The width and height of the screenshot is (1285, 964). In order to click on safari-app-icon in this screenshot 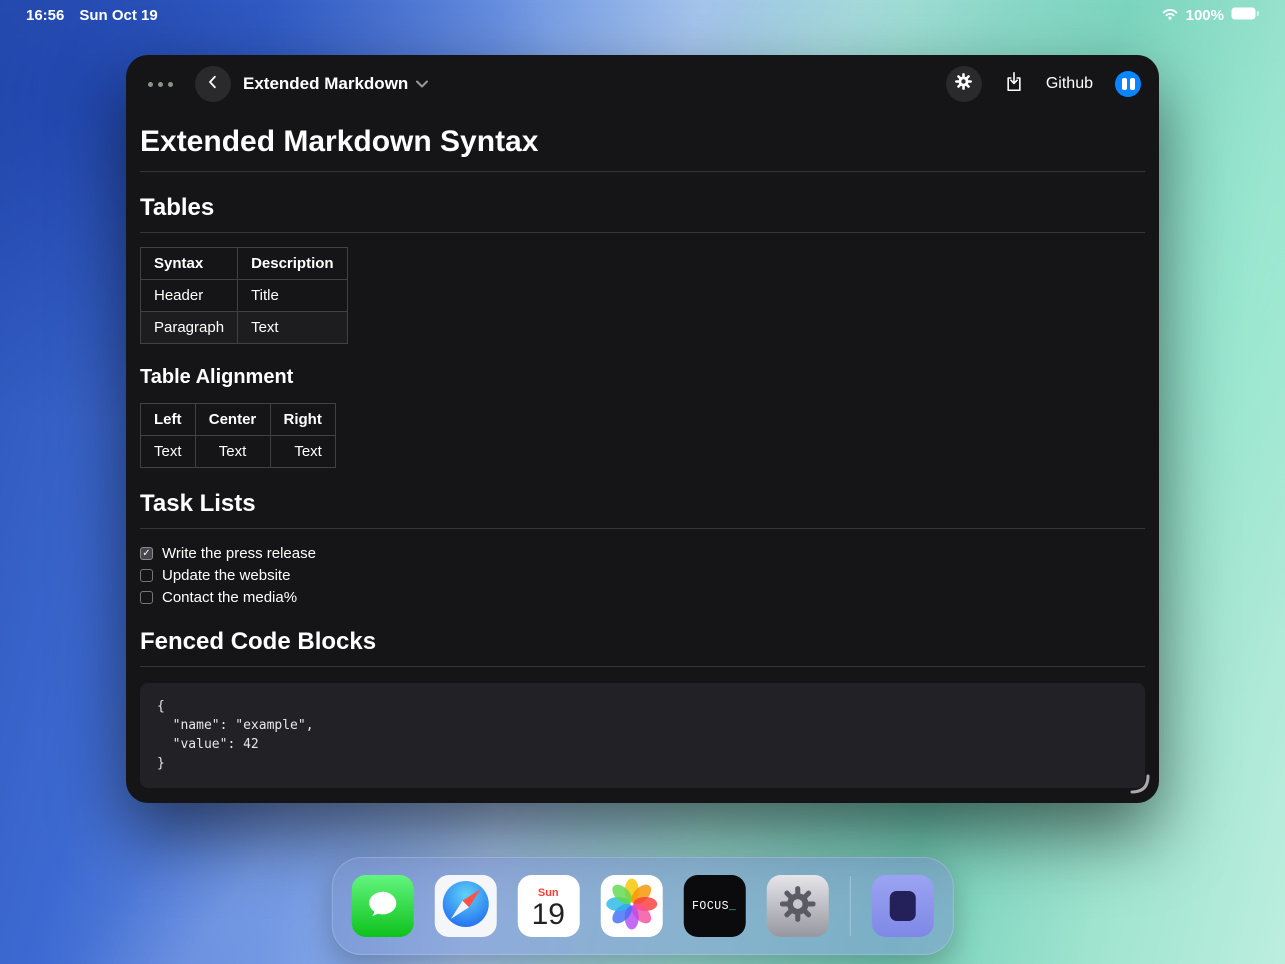, I will do `click(465, 906)`.